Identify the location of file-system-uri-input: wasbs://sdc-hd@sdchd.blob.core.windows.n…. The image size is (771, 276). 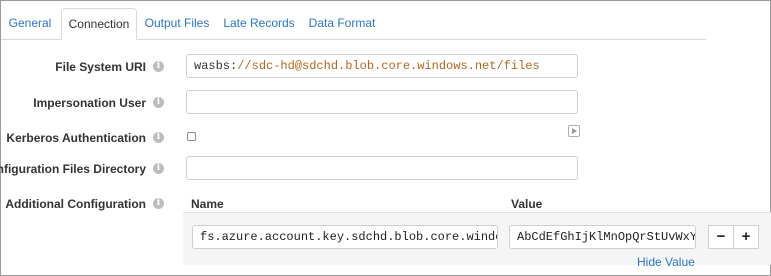
(382, 66).